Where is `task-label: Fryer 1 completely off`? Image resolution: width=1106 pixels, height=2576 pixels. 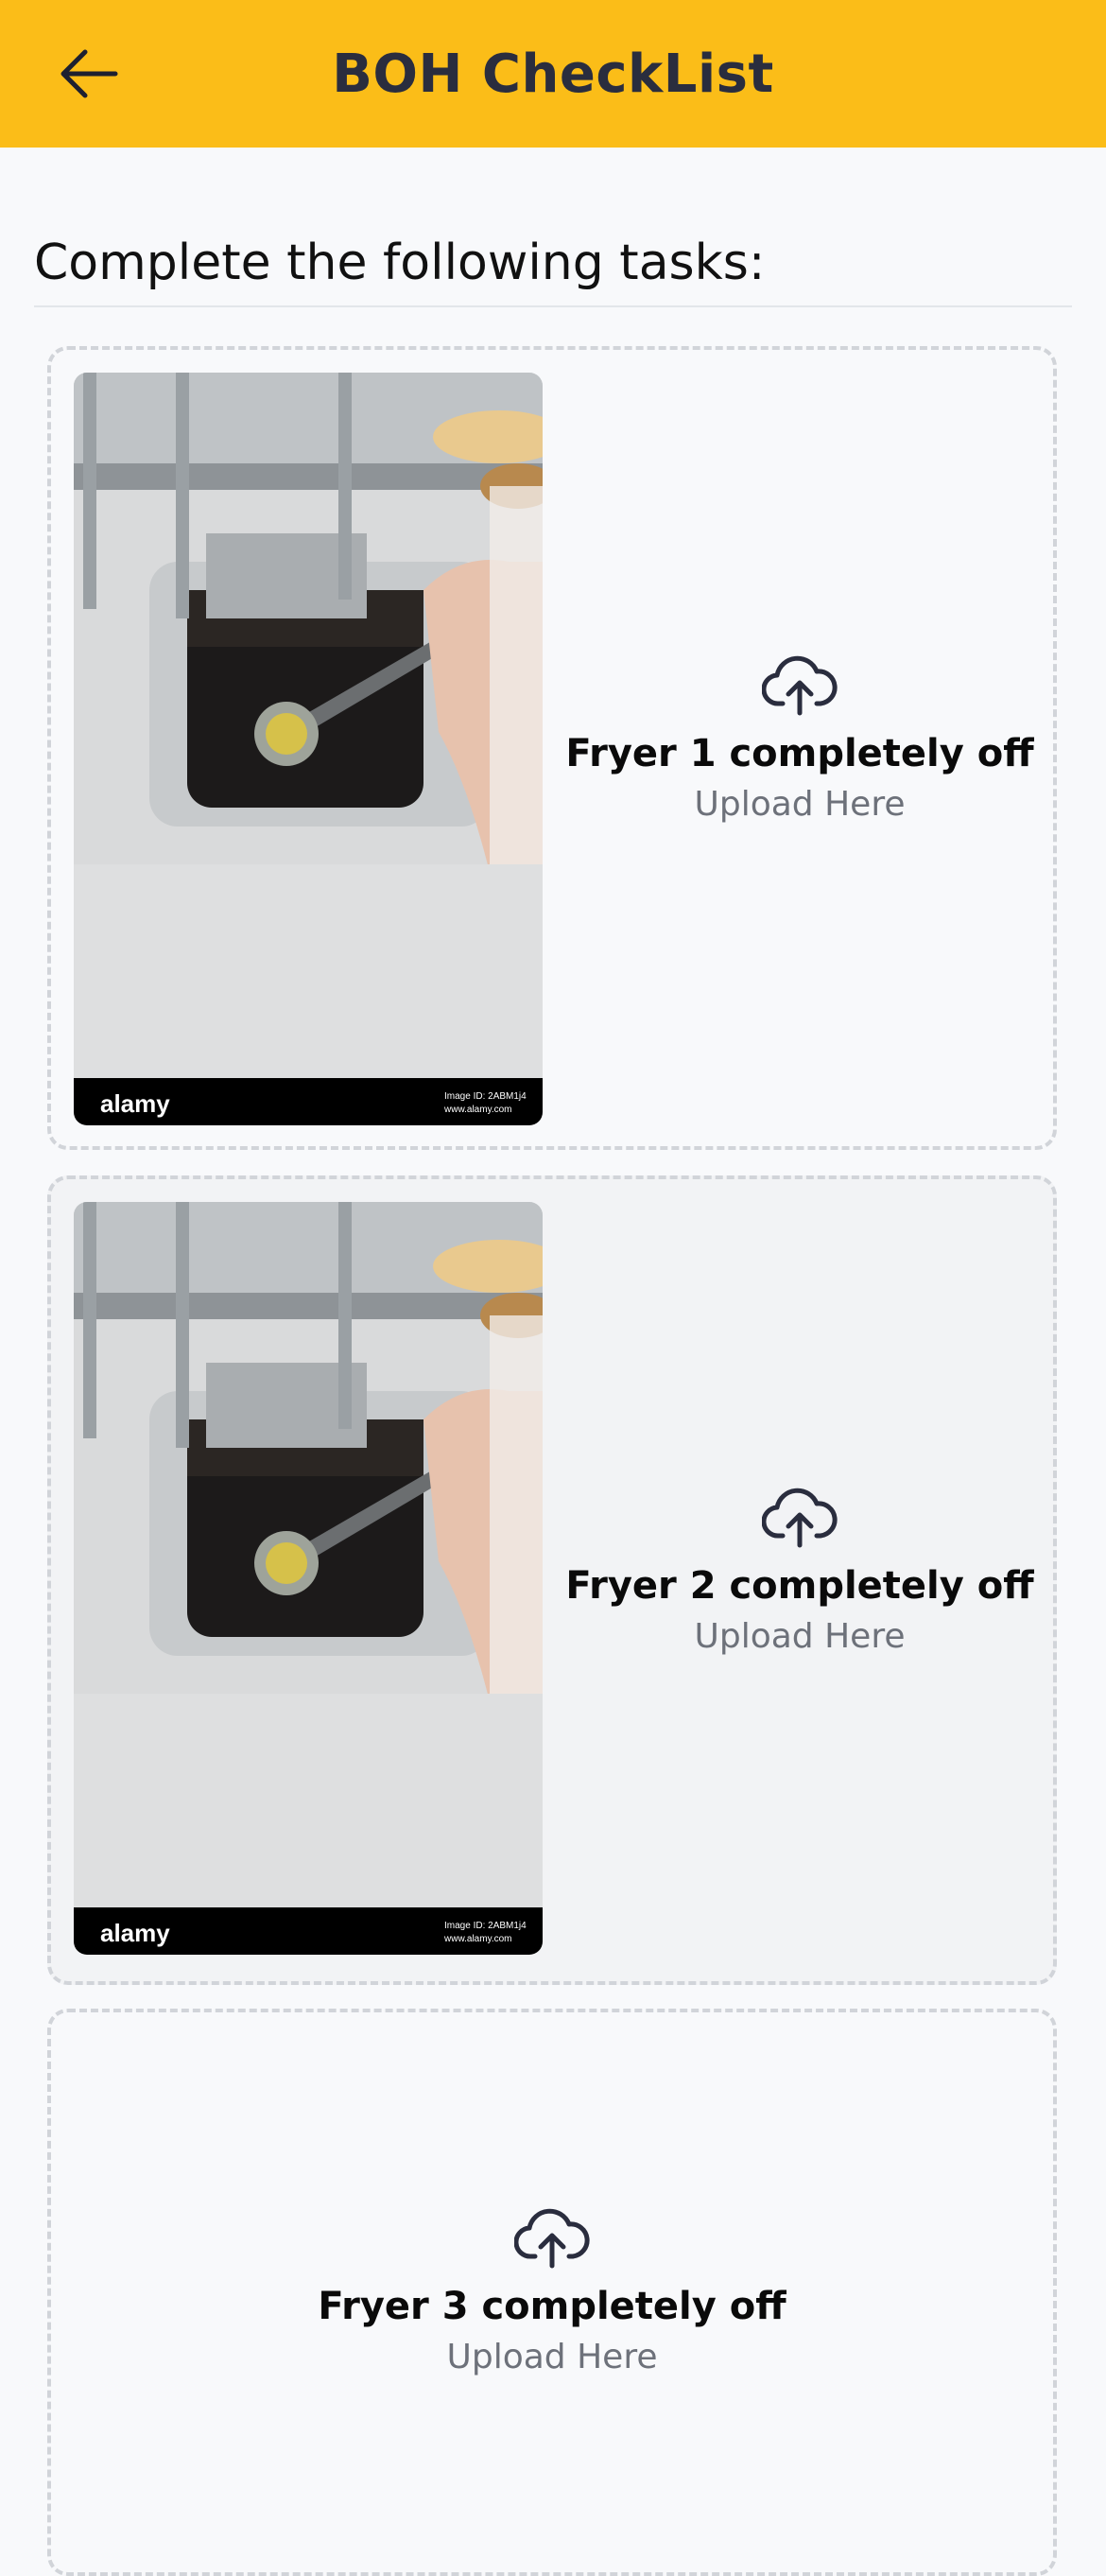 task-label: Fryer 1 completely off is located at coordinates (799, 753).